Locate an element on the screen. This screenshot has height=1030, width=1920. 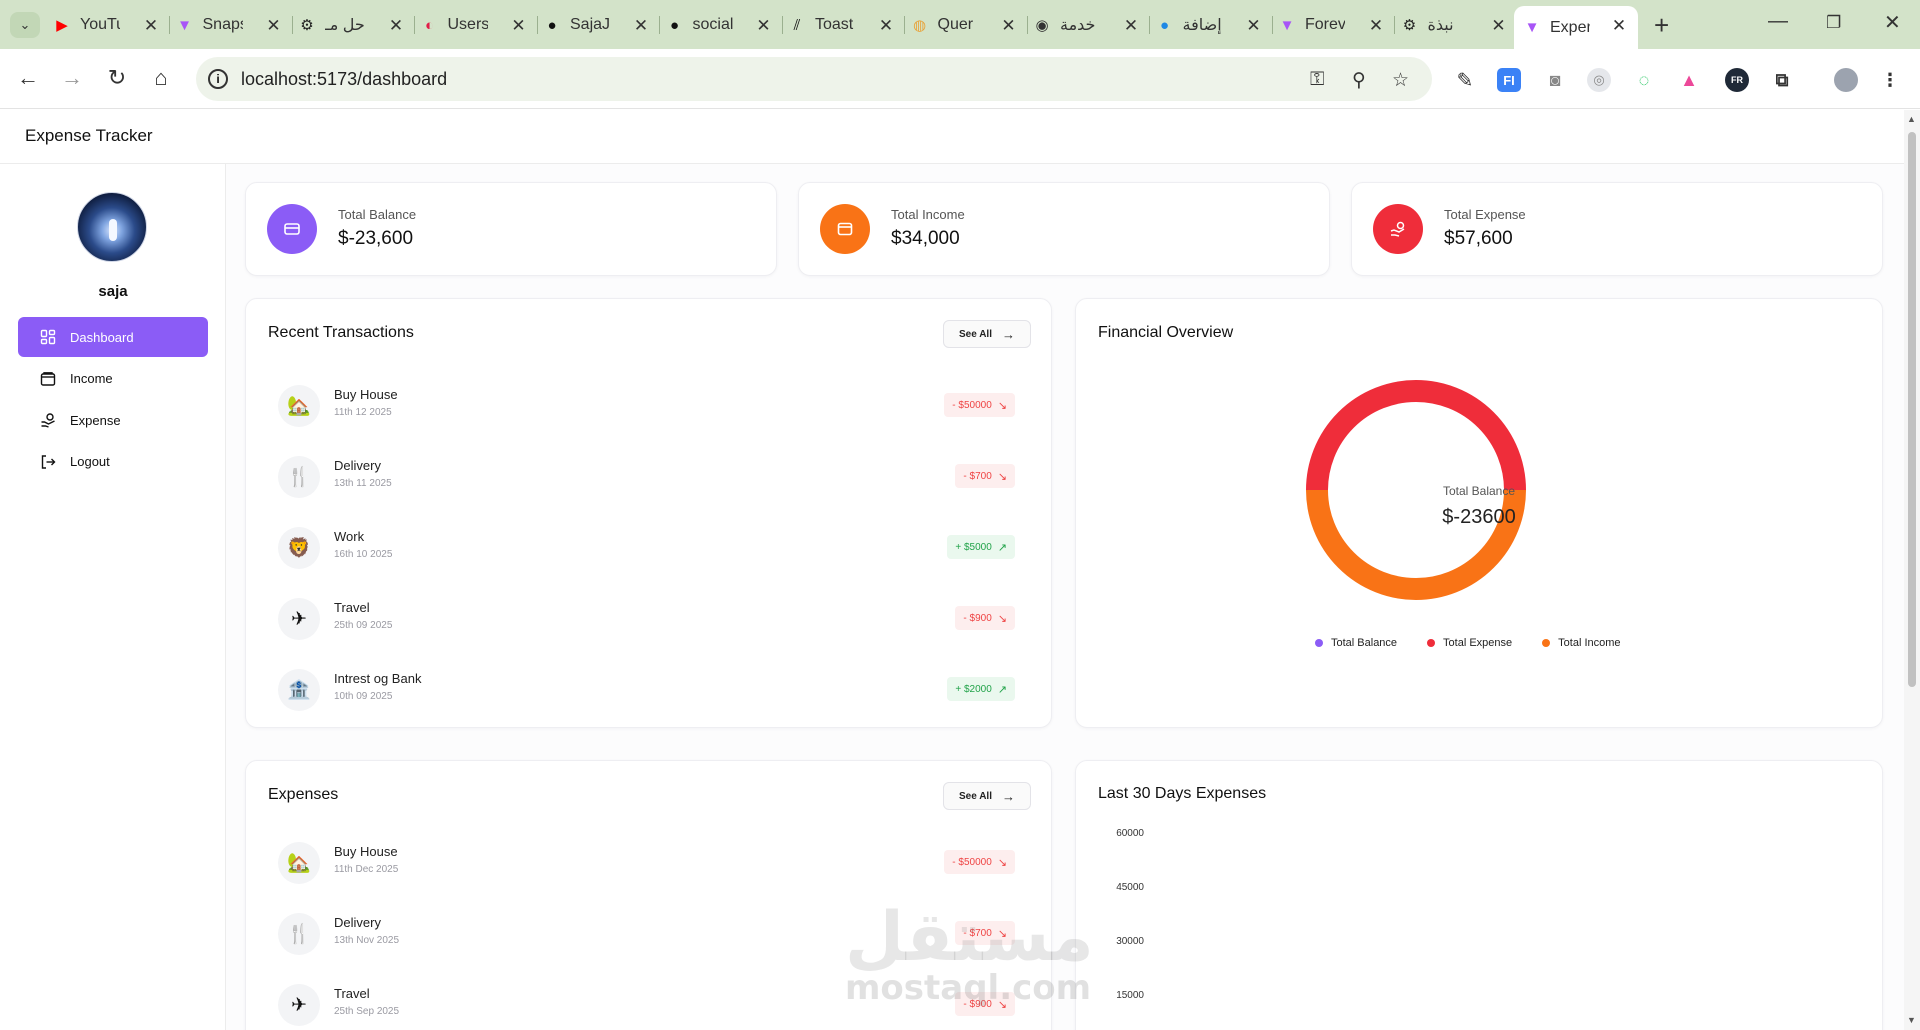
zoom-icon: ⚲ is located at coordinates (1359, 80).